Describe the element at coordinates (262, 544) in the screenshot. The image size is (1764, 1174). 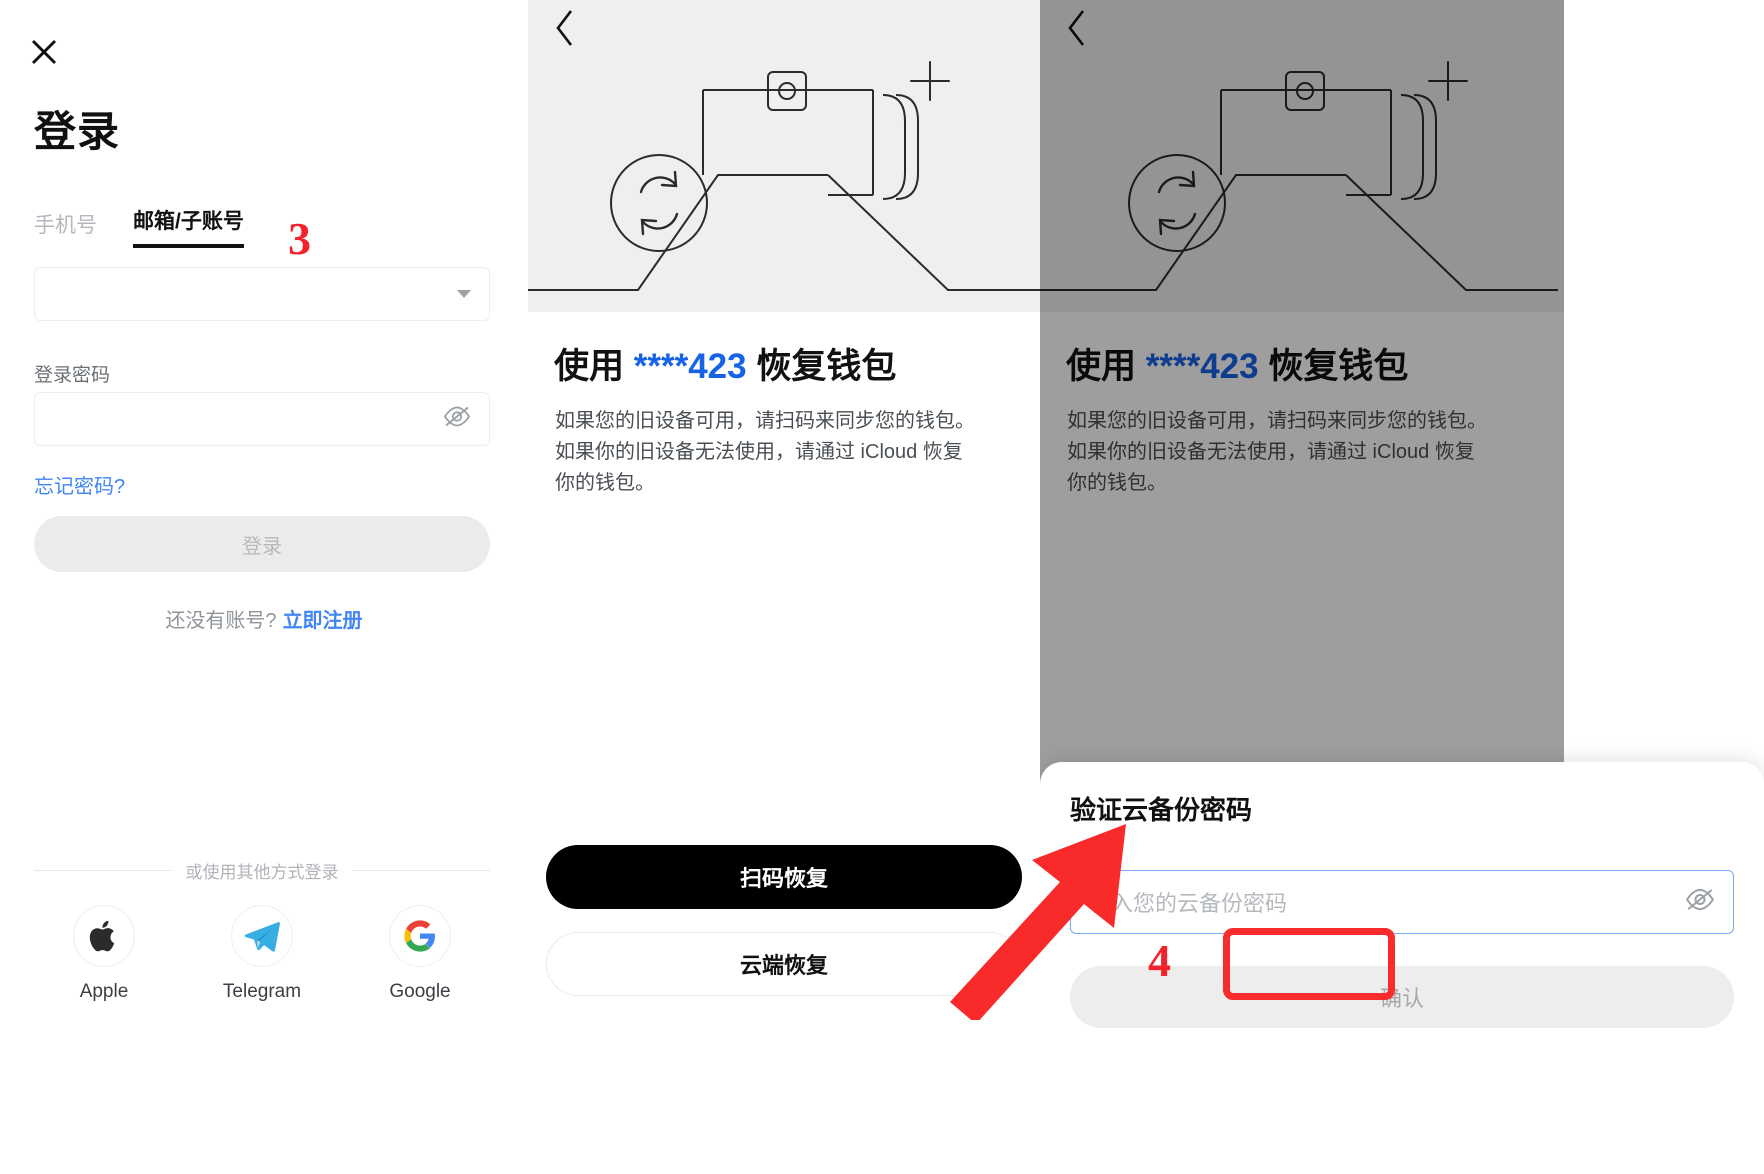
I see `login-button: 登录` at that location.